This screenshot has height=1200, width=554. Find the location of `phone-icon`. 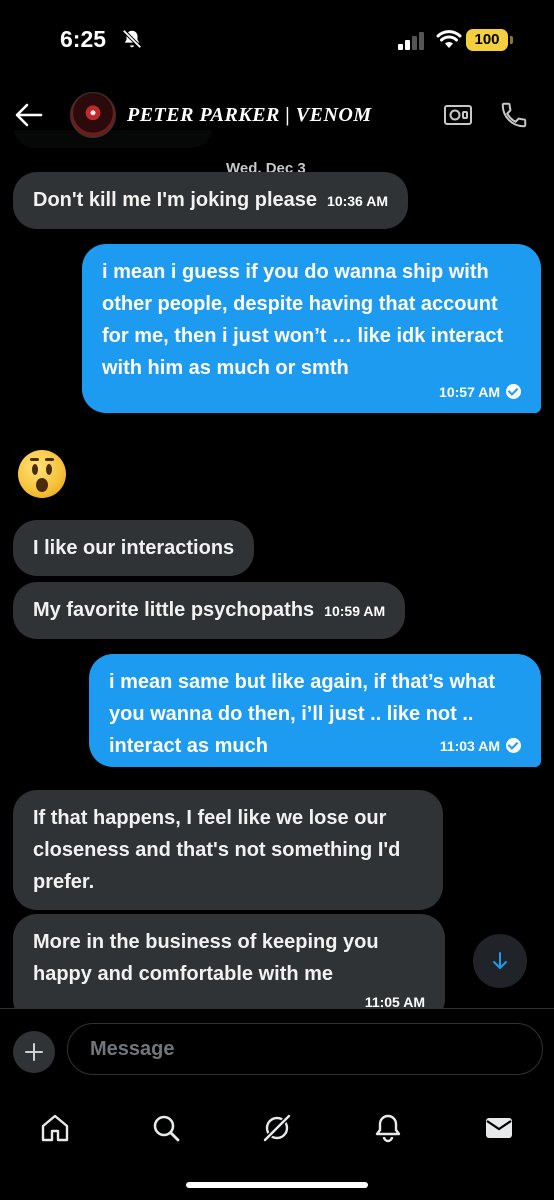

phone-icon is located at coordinates (514, 115).